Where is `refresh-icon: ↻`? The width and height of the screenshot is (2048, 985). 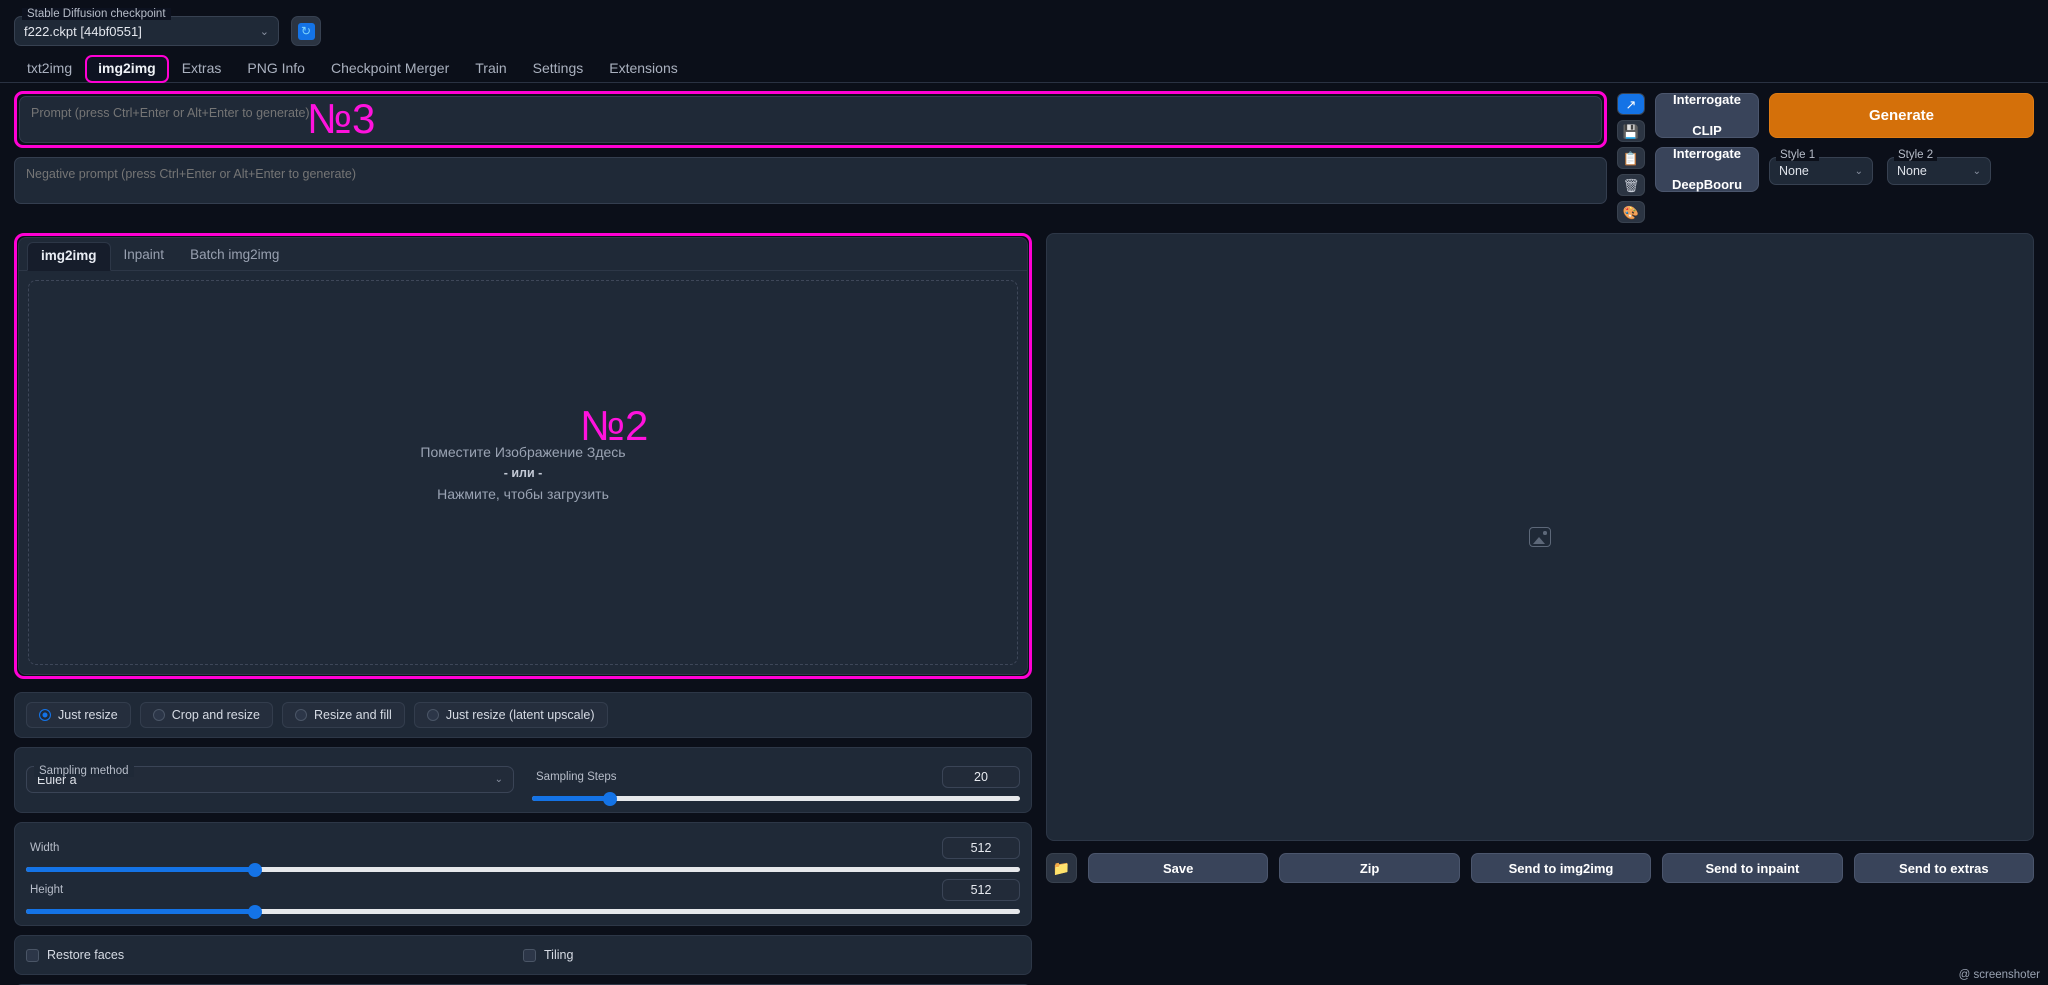 refresh-icon: ↻ is located at coordinates (306, 31).